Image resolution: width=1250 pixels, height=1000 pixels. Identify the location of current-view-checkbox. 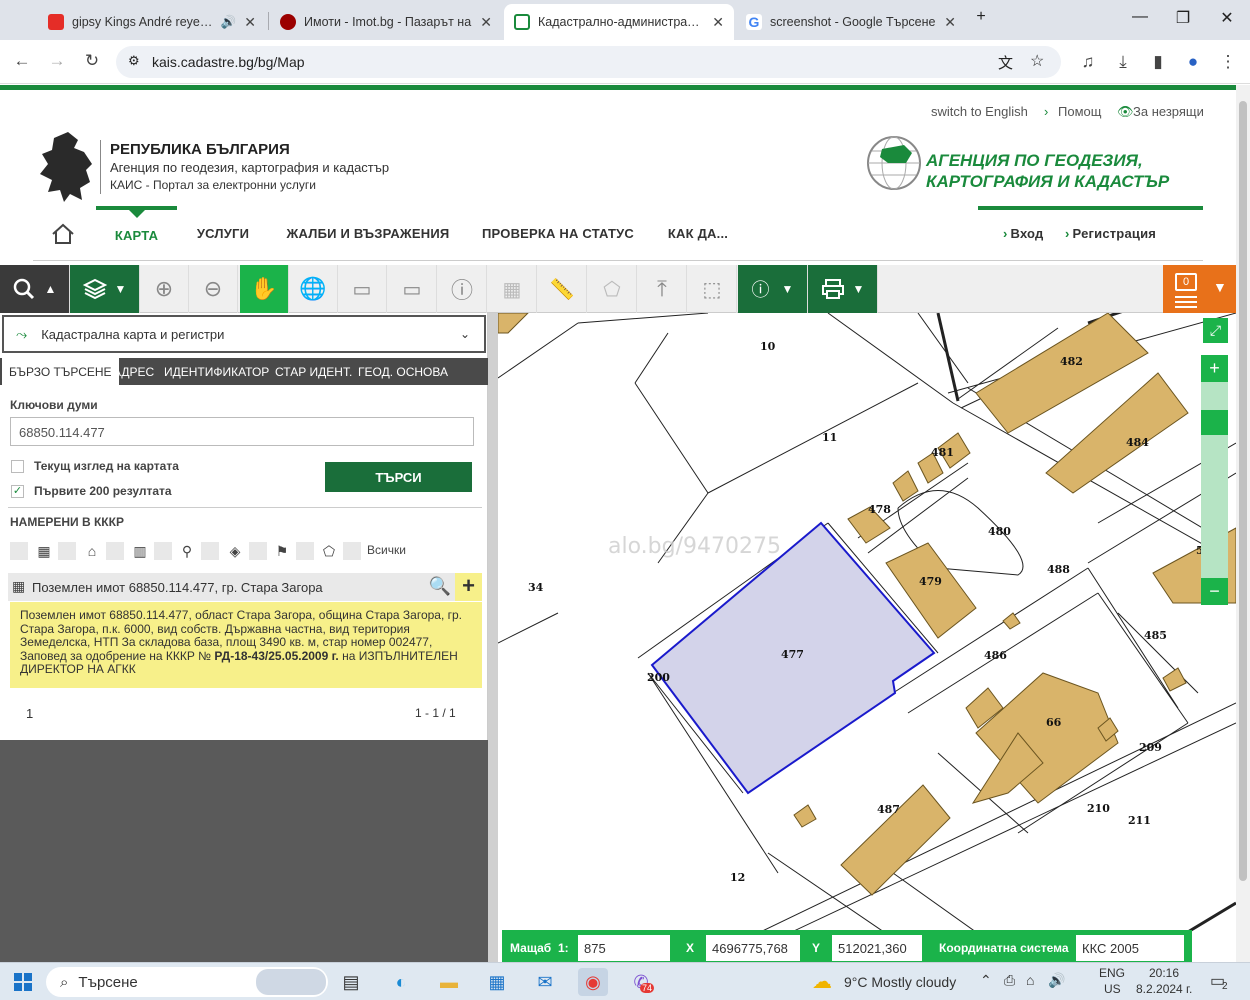
(17, 466).